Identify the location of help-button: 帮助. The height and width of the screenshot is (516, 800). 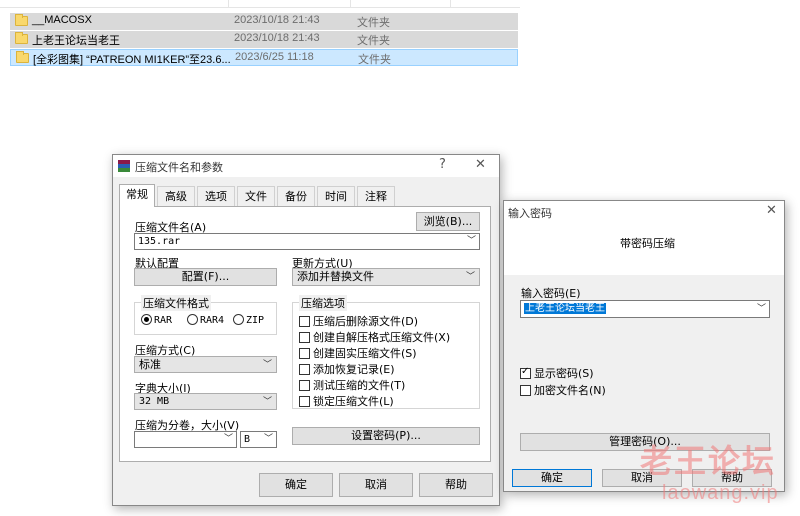
(456, 485).